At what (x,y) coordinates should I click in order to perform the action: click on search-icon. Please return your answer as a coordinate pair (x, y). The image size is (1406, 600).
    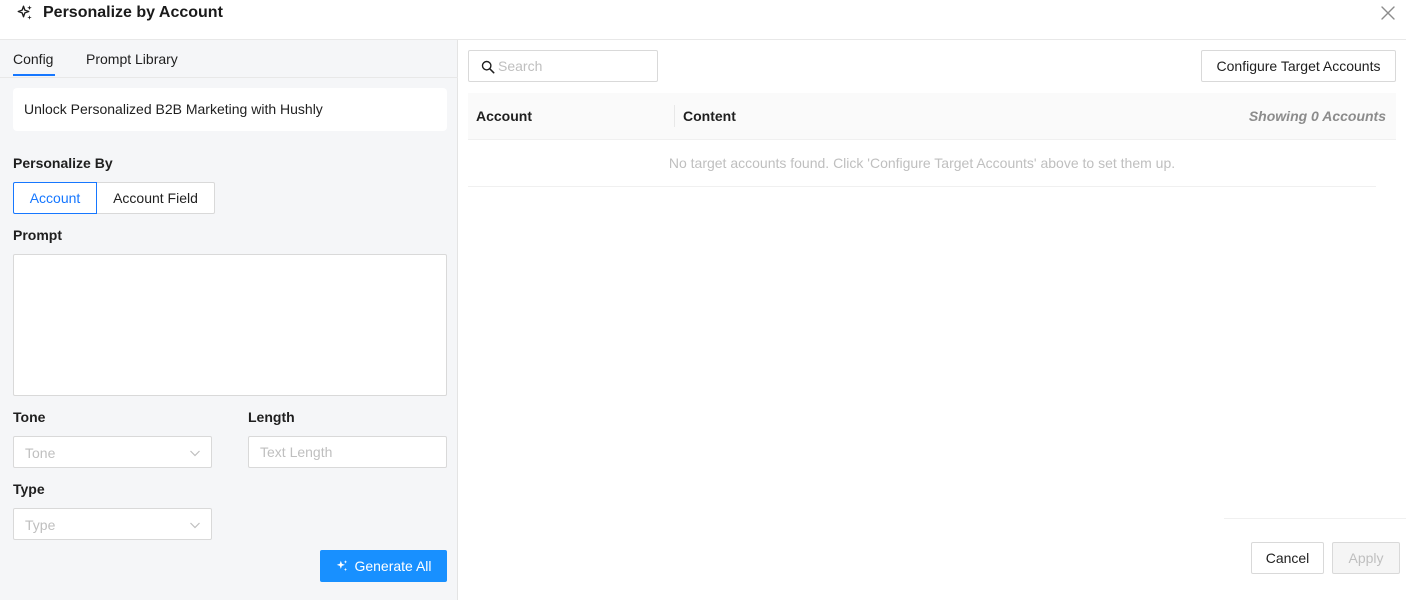
    Looking at the image, I should click on (488, 67).